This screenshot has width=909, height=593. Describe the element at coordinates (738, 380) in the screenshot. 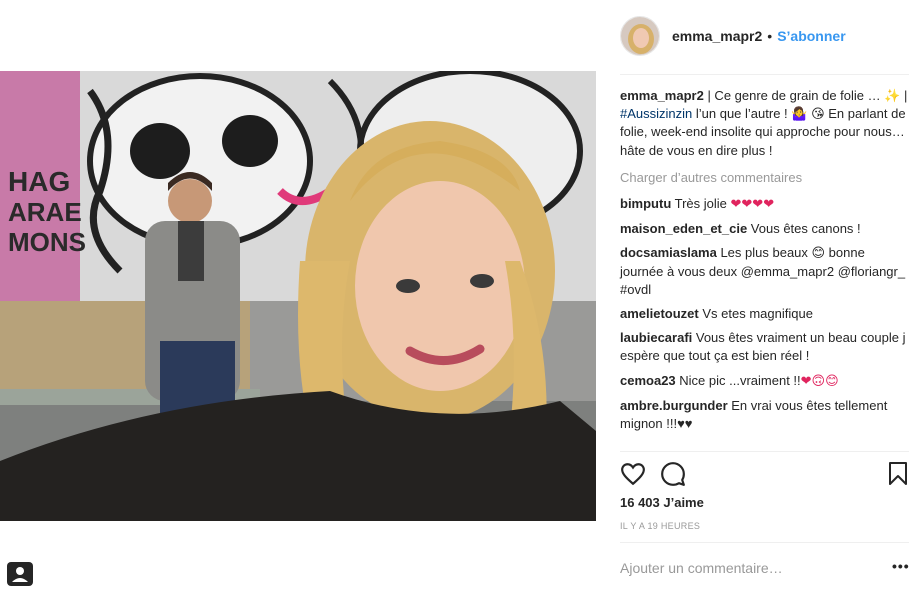

I see `comment-text: Nice pic ...vraiment !!` at that location.